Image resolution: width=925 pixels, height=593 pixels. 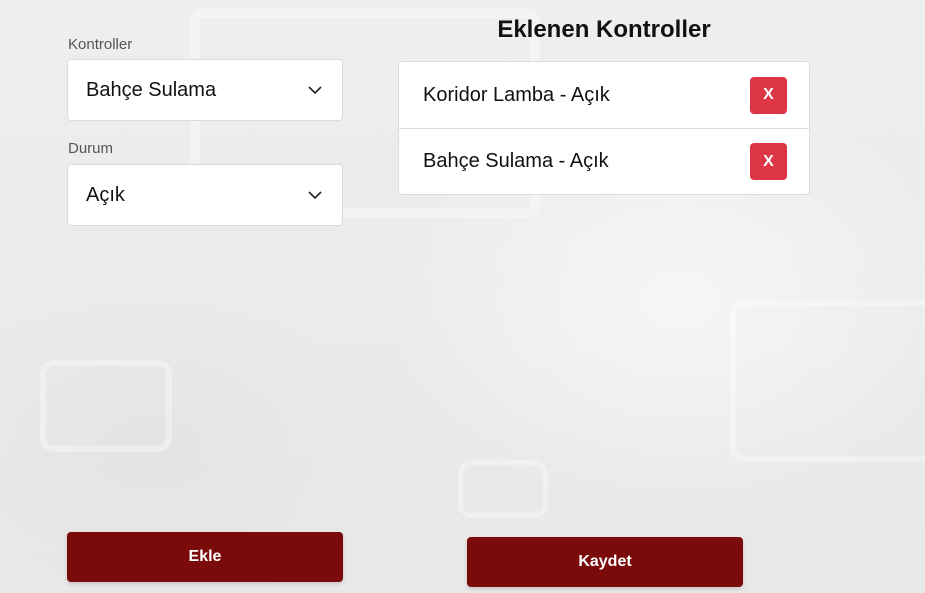 What do you see at coordinates (100, 44) in the screenshot?
I see `controller-label: Kontroller` at bounding box center [100, 44].